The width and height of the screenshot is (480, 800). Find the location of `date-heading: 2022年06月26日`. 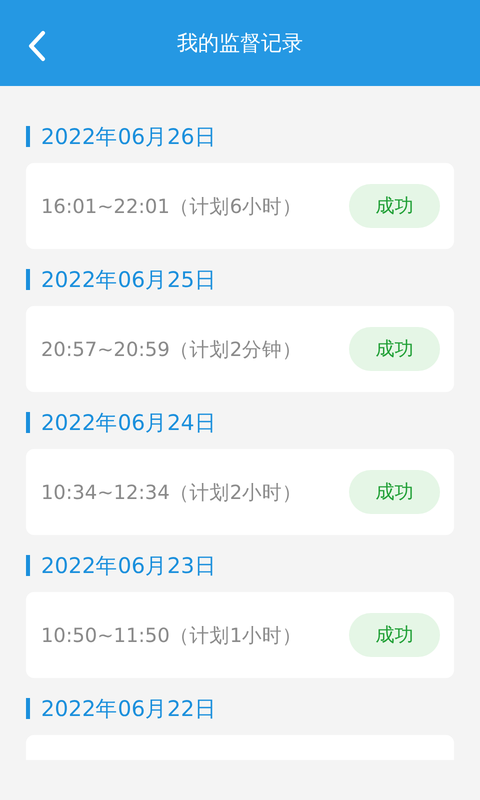

date-heading: 2022年06月26日 is located at coordinates (128, 137).